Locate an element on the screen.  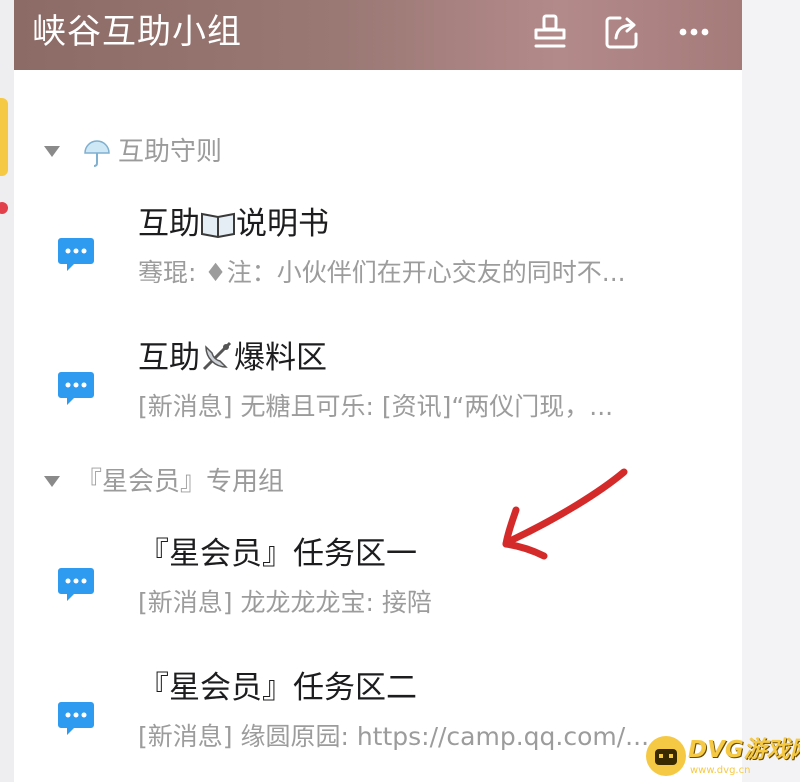
watermark-logo-icon is located at coordinates (666, 756).